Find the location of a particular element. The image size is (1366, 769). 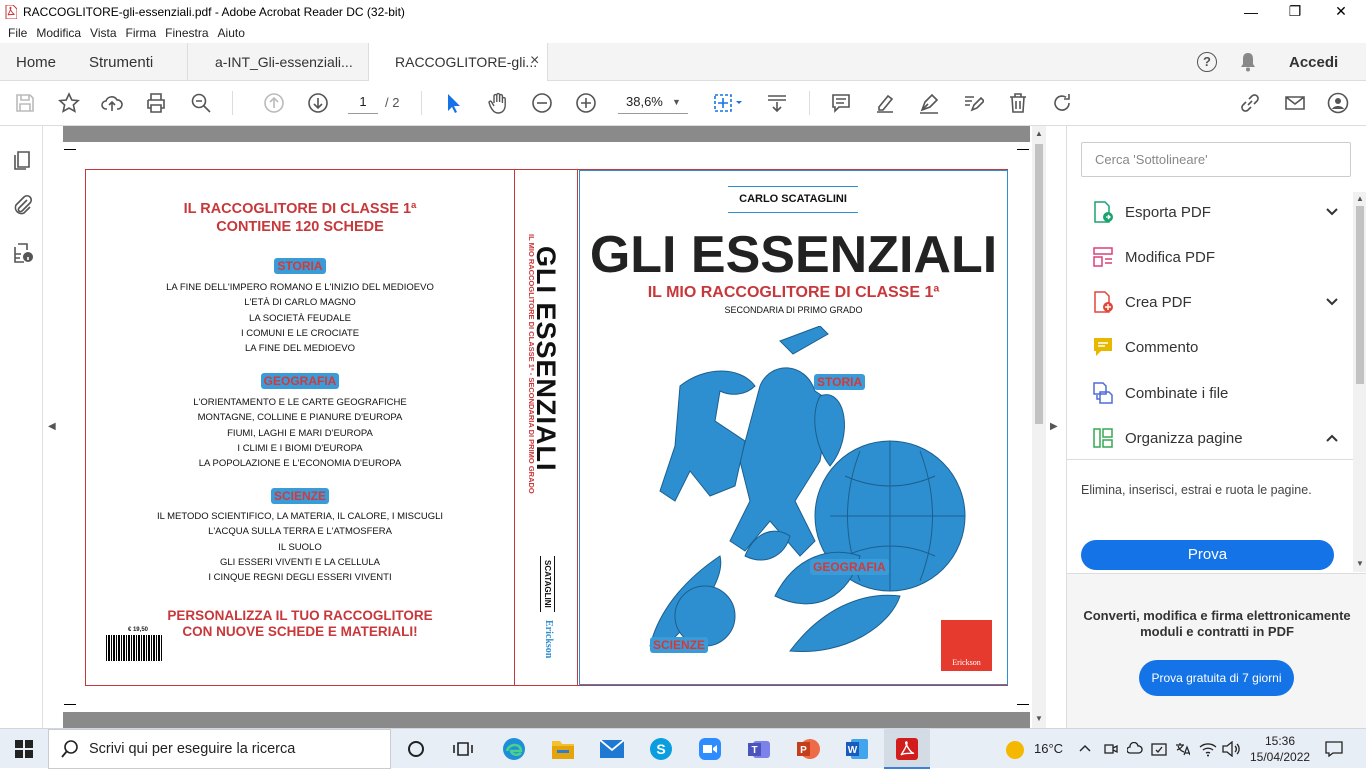

menu-sign: Firma is located at coordinates (141, 33).